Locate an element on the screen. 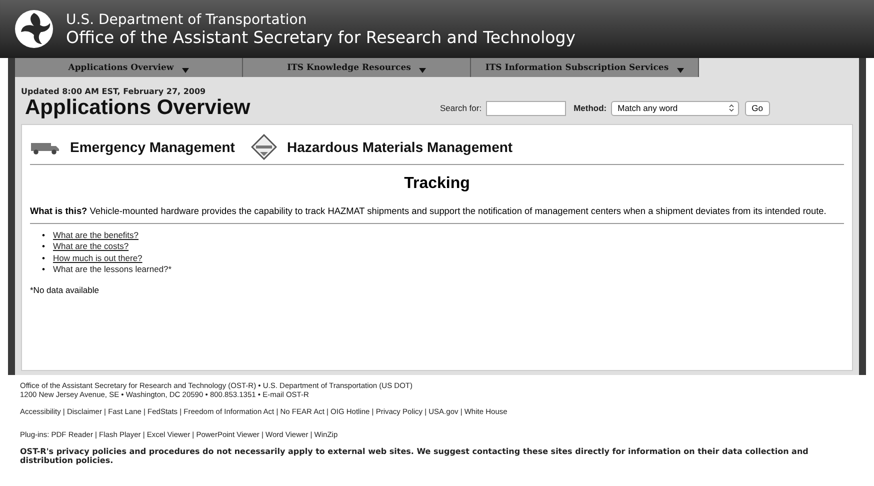  search-label: Search for: is located at coordinates (461, 108).